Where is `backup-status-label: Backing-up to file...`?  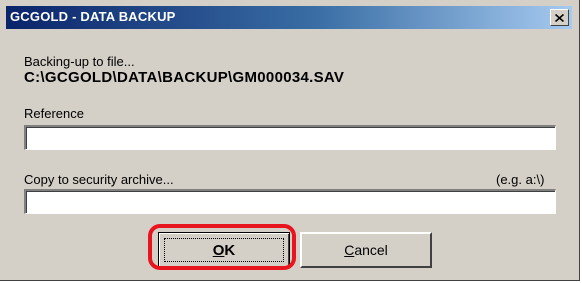
backup-status-label: Backing-up to file... is located at coordinates (79, 61).